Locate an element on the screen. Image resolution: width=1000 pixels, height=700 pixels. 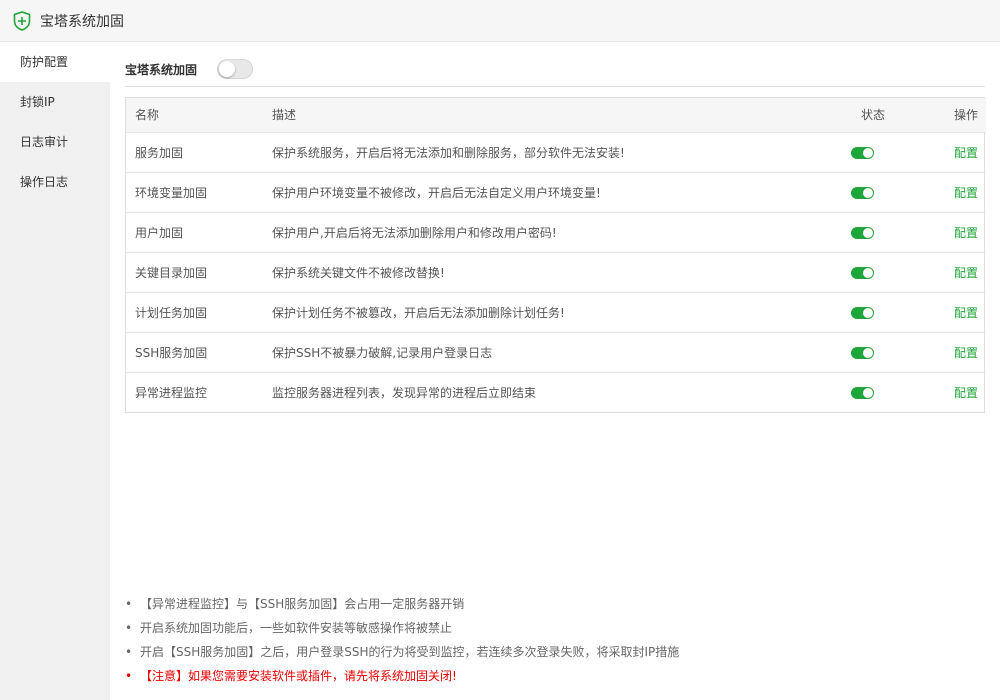
sidebar-item-protection-config: 防护配置 is located at coordinates (55, 62).